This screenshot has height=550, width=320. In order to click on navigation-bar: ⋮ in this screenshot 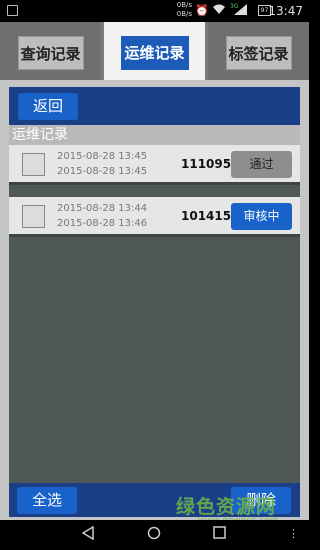, I will do `click(154, 535)`.